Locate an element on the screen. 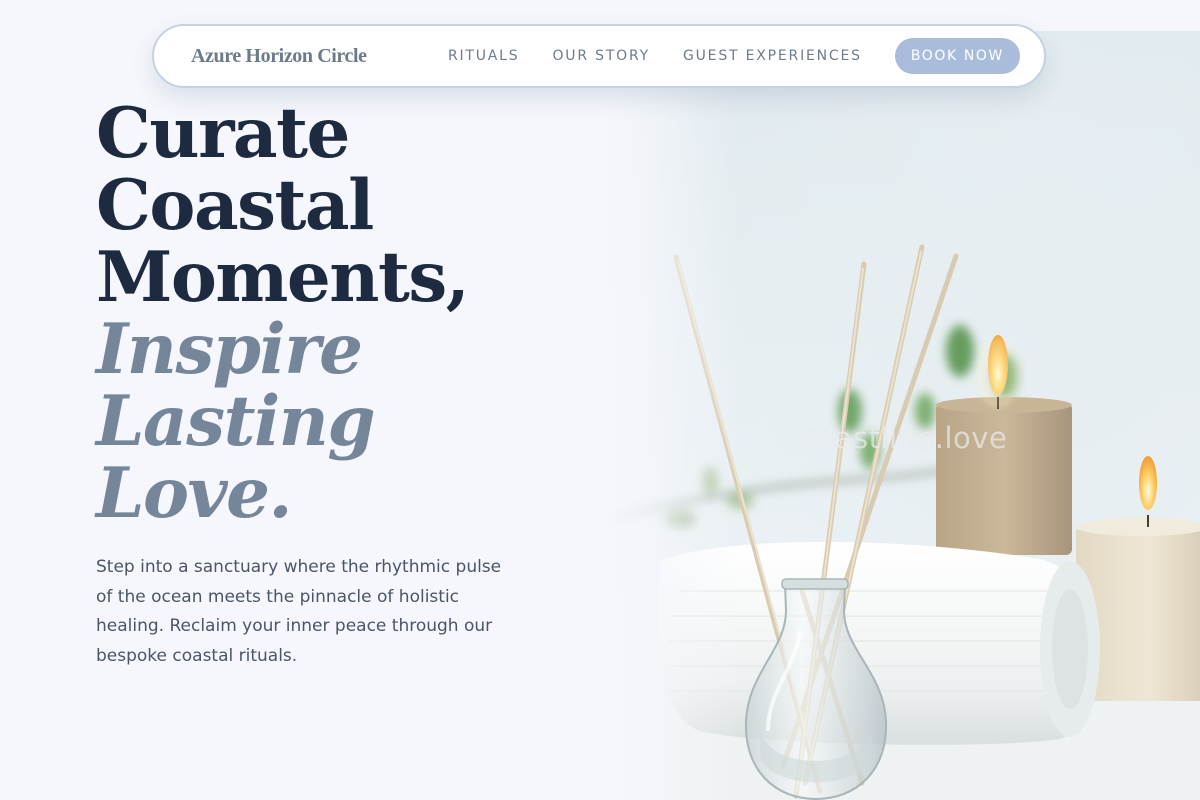 Image resolution: width=1200 pixels, height=800 pixels. headline-line-2: Coastal is located at coordinates (235, 205).